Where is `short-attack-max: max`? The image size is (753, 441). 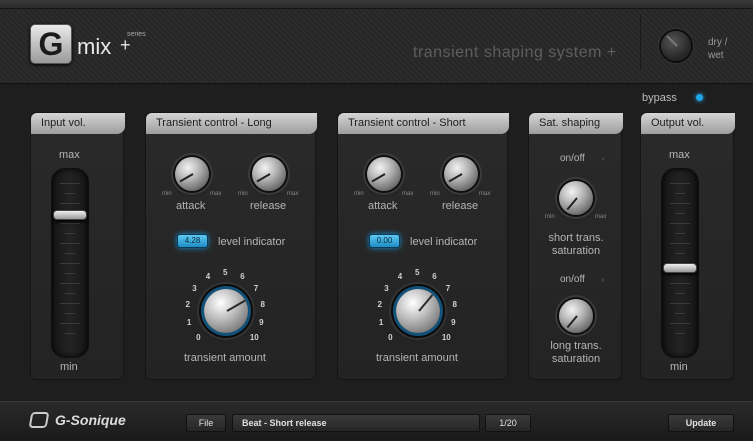
short-attack-max: max is located at coordinates (408, 194).